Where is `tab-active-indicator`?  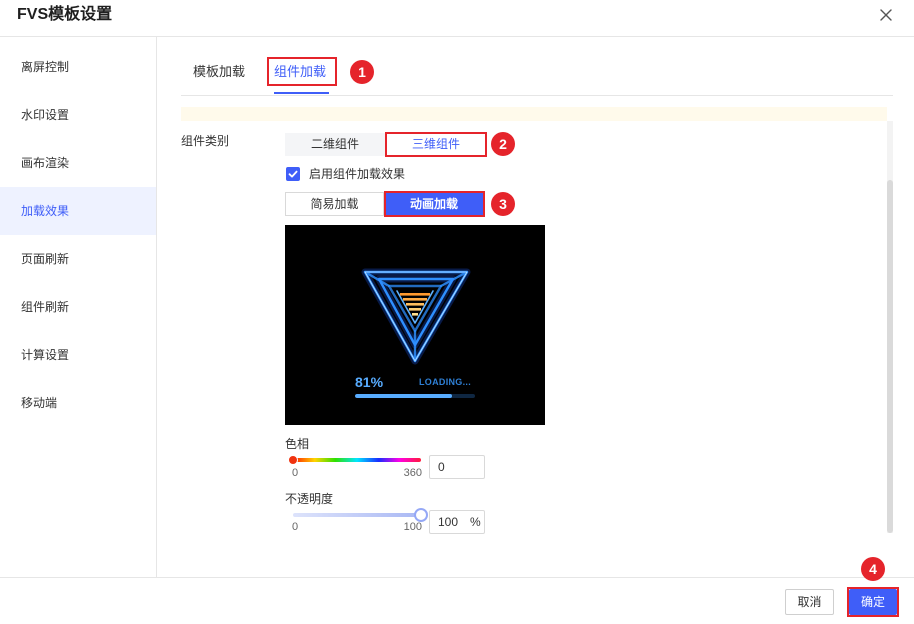 tab-active-indicator is located at coordinates (301, 93).